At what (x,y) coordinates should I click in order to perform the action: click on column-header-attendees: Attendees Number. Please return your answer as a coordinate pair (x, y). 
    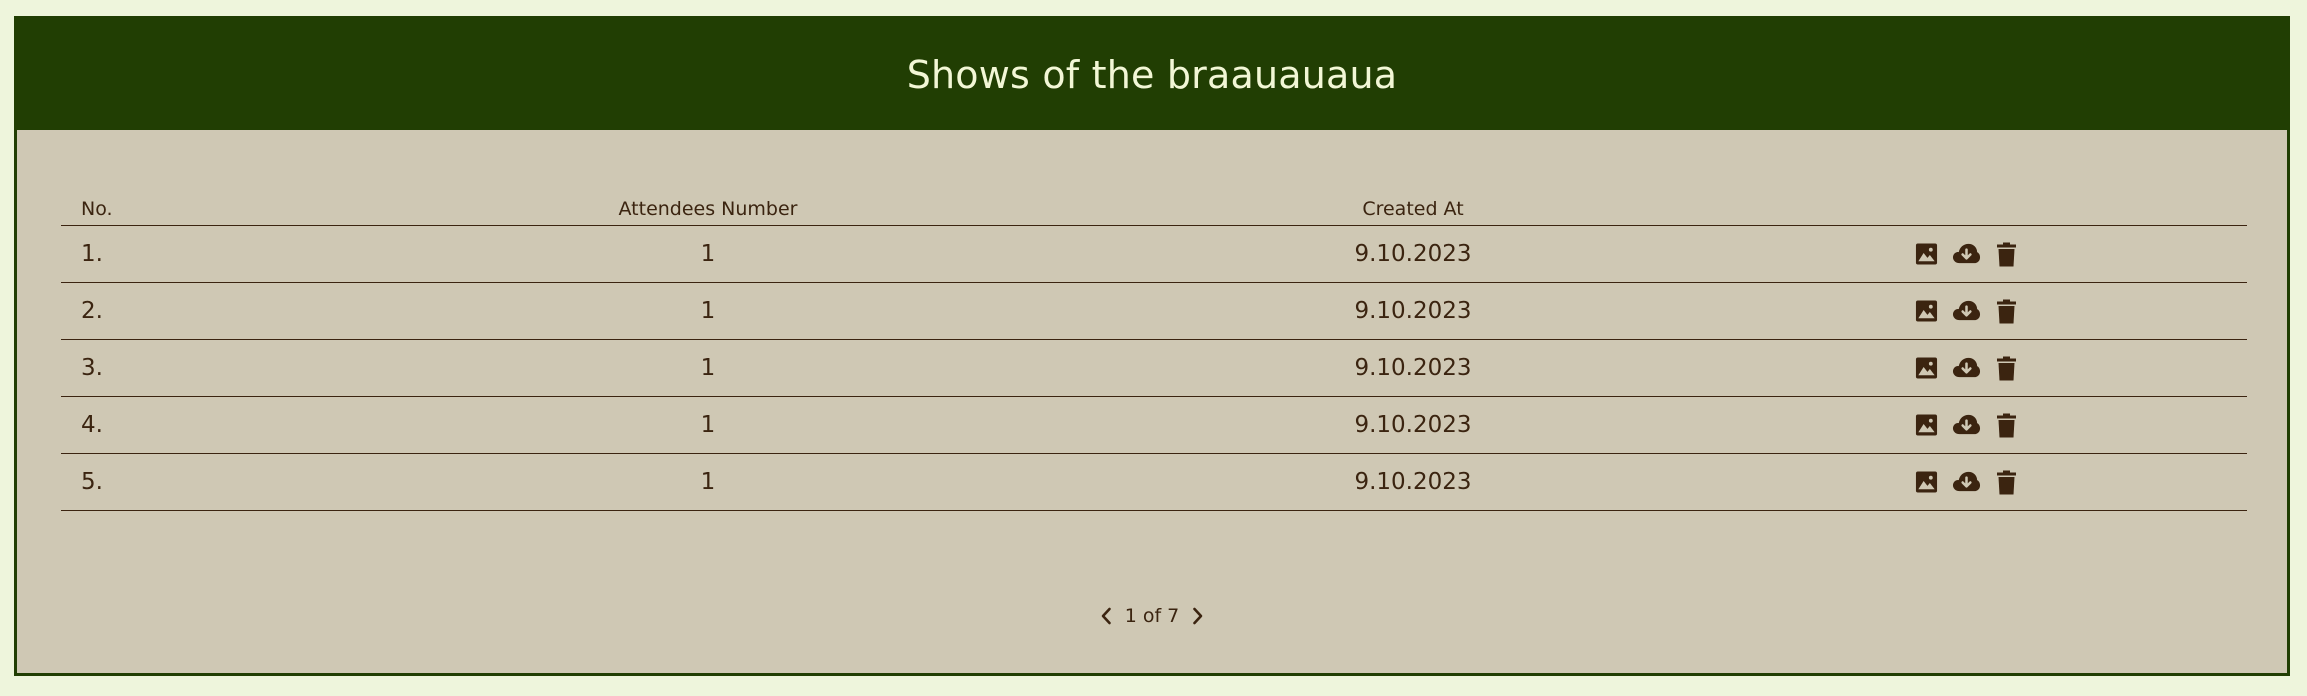
    Looking at the image, I should click on (708, 209).